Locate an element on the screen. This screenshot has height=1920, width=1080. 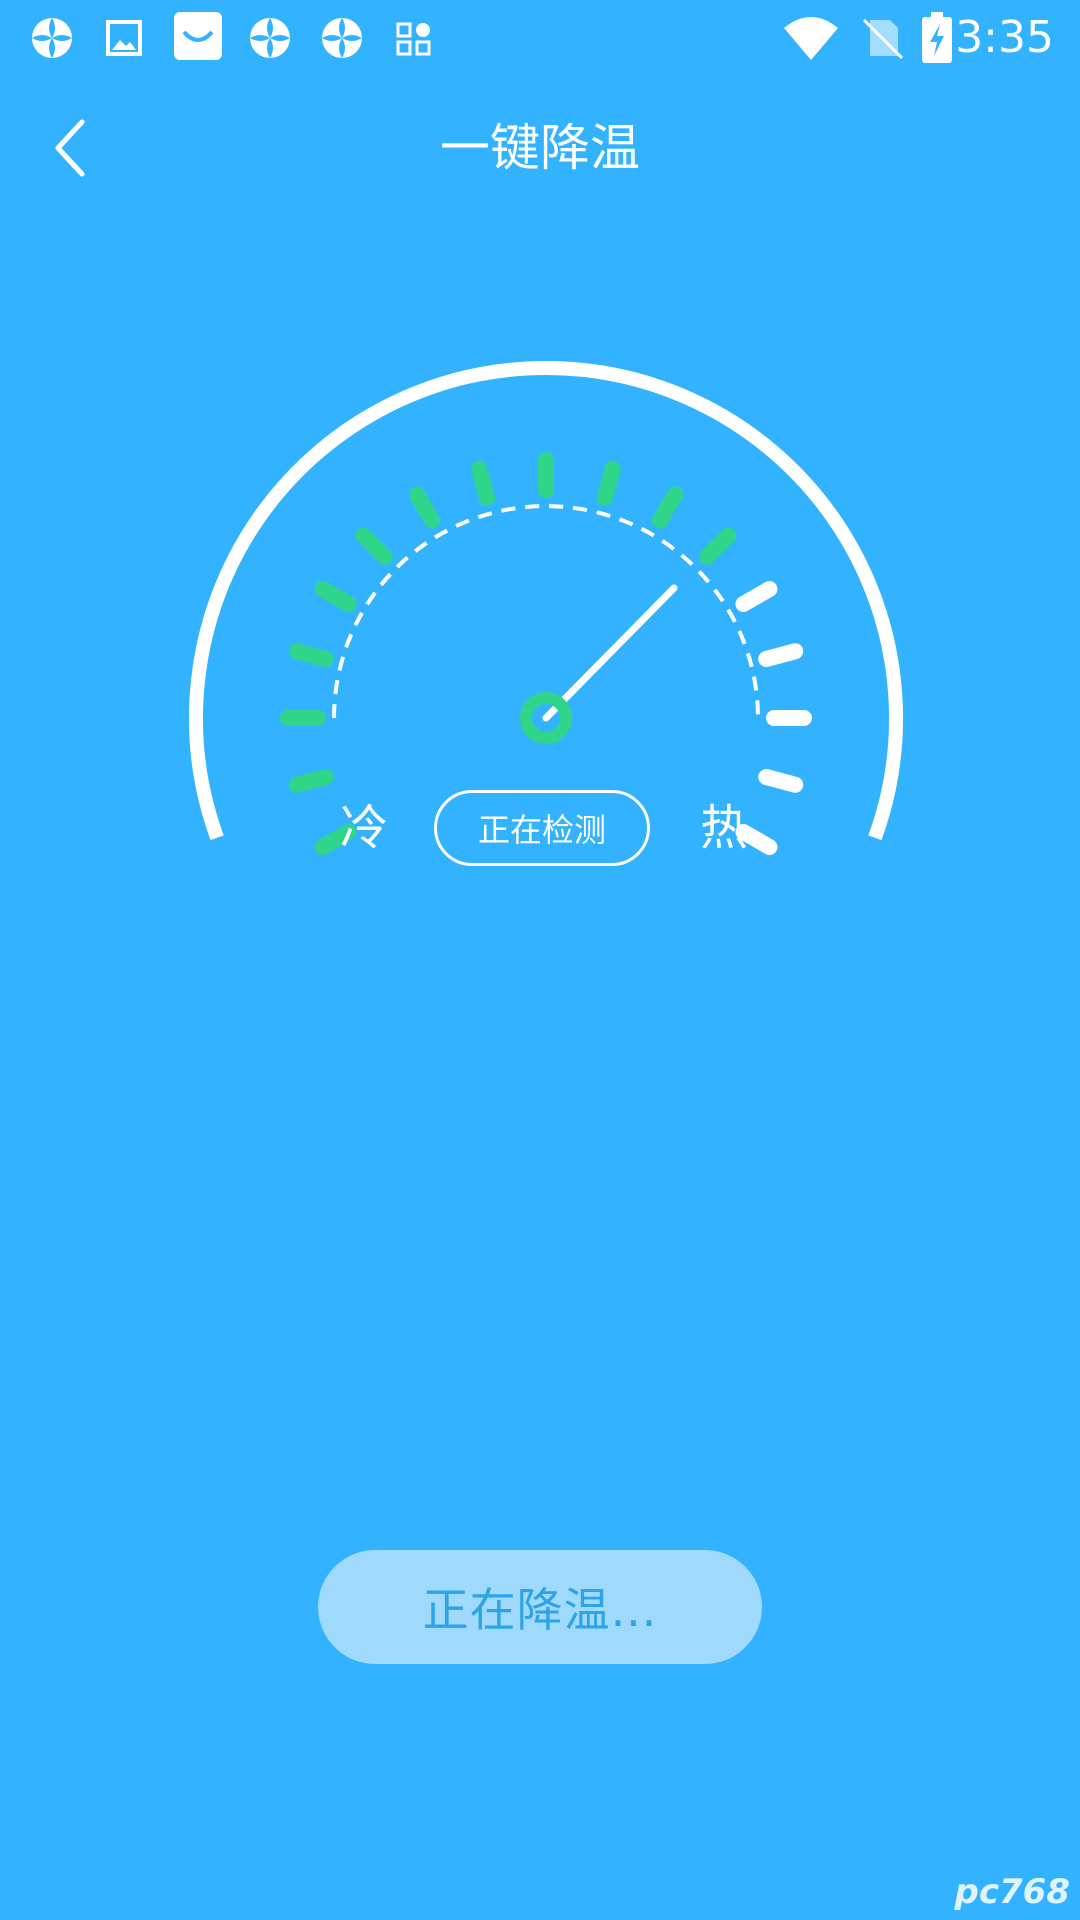
hot-label: 热 is located at coordinates (724, 828).